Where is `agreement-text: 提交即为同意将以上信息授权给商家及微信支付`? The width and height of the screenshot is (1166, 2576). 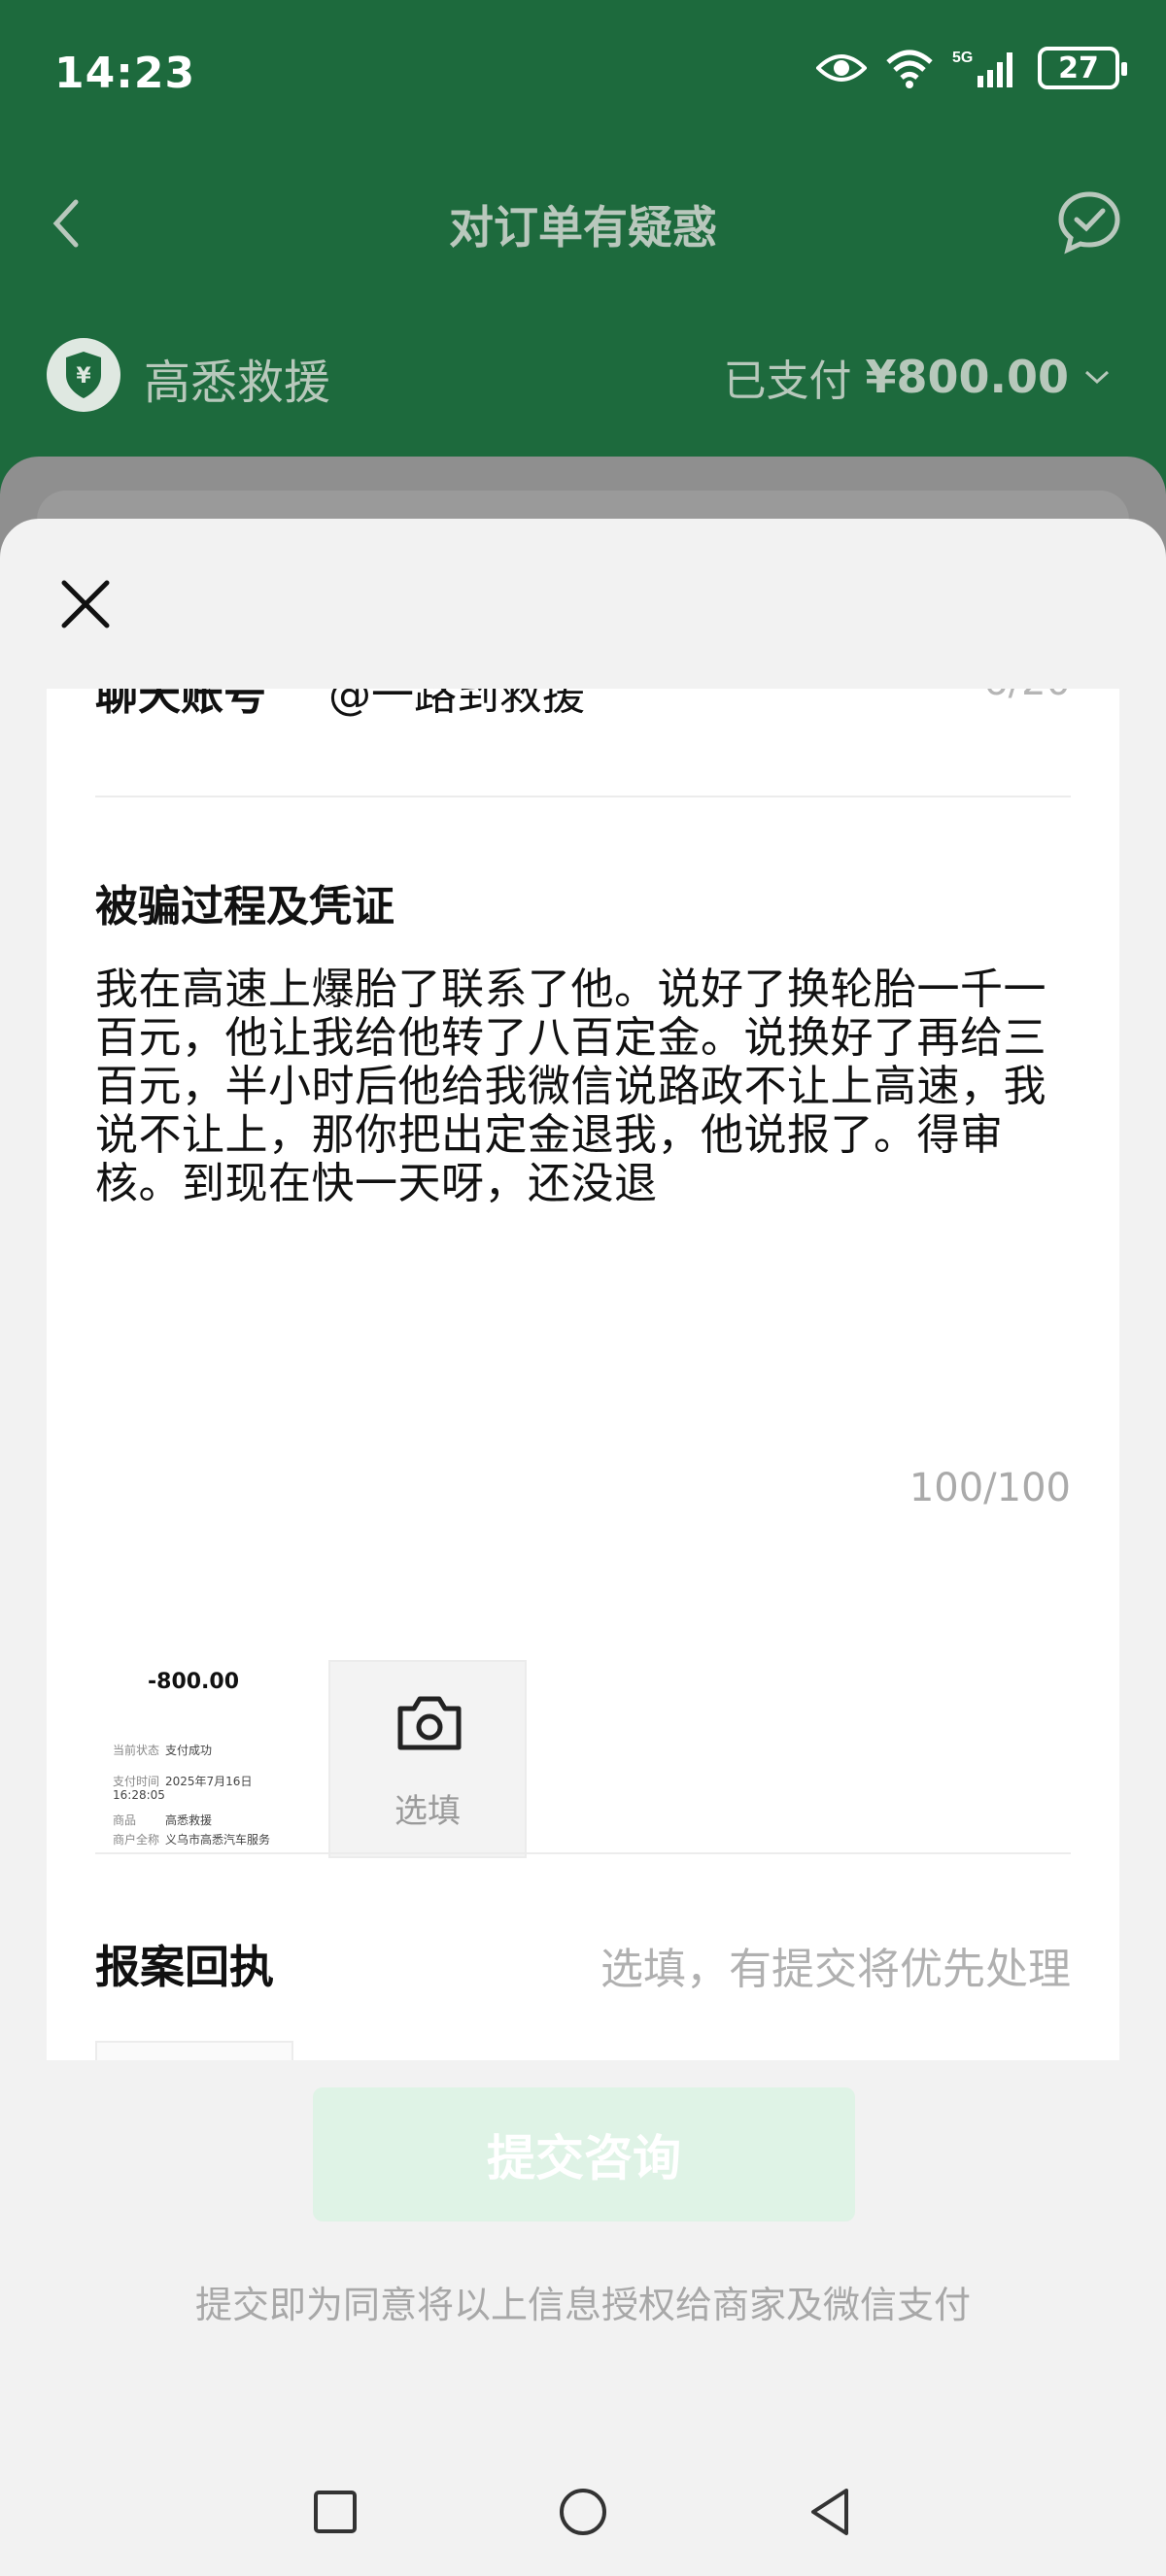
agreement-text: 提交即为同意将以上信息授权给商家及微信支付 is located at coordinates (582, 2305).